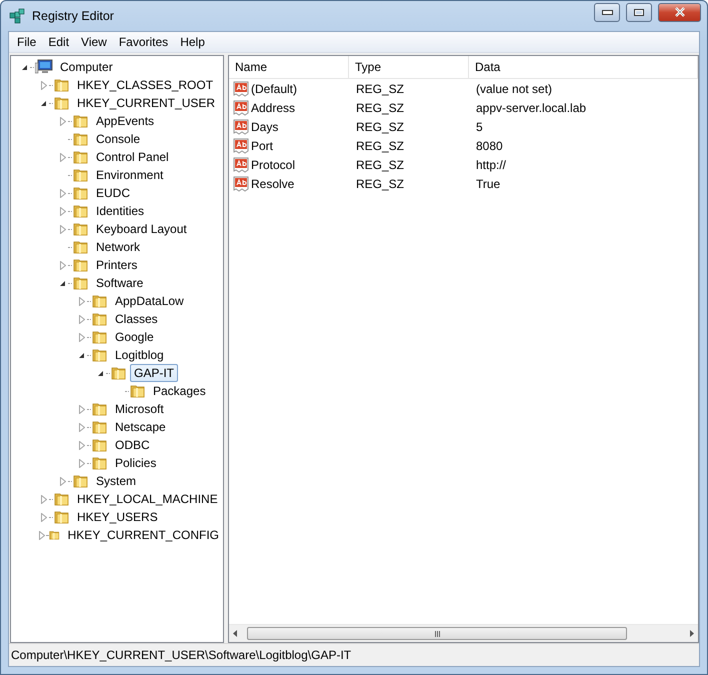  Describe the element at coordinates (273, 165) in the screenshot. I see `value-name: Protocol` at that location.